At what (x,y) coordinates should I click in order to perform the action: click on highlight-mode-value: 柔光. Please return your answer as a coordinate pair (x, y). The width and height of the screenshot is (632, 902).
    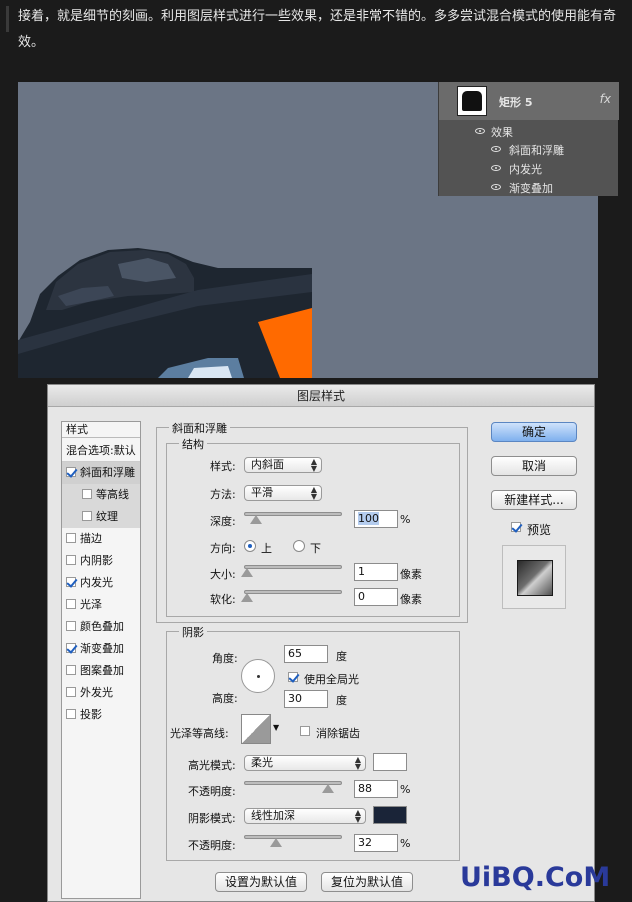
    Looking at the image, I should click on (262, 762).